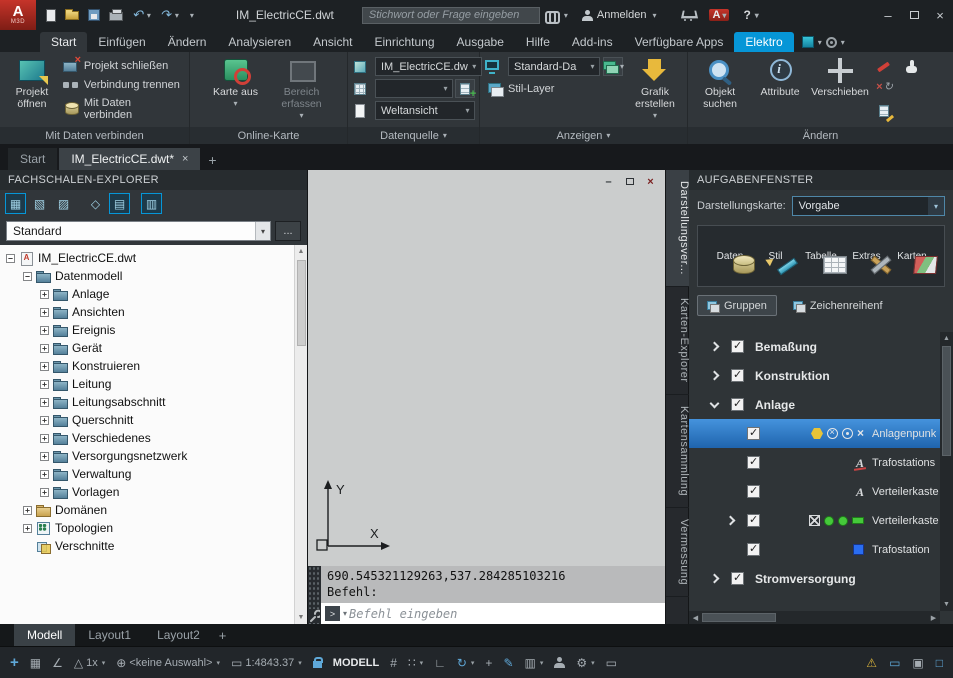  Describe the element at coordinates (688, 15) in the screenshot. I see `app-store-icon` at that location.